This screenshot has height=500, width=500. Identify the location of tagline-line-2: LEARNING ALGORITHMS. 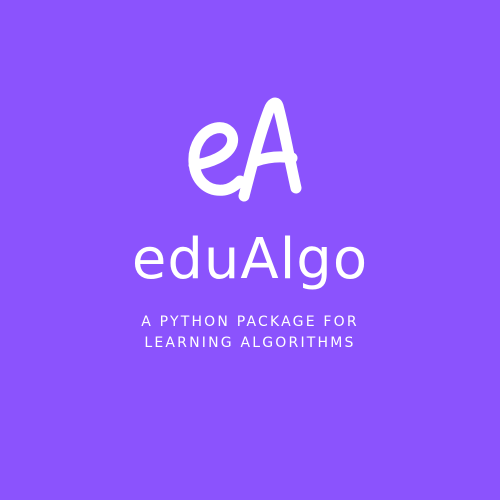
(250, 343).